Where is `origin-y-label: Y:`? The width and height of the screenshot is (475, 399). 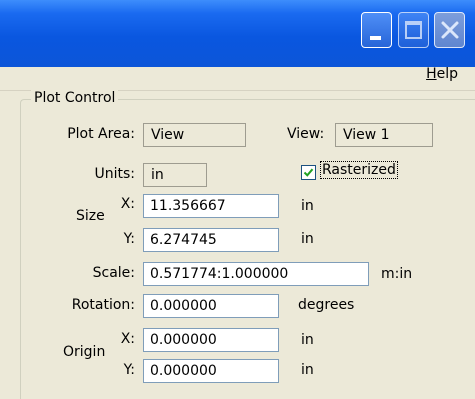
origin-y-label: Y: is located at coordinates (129, 370).